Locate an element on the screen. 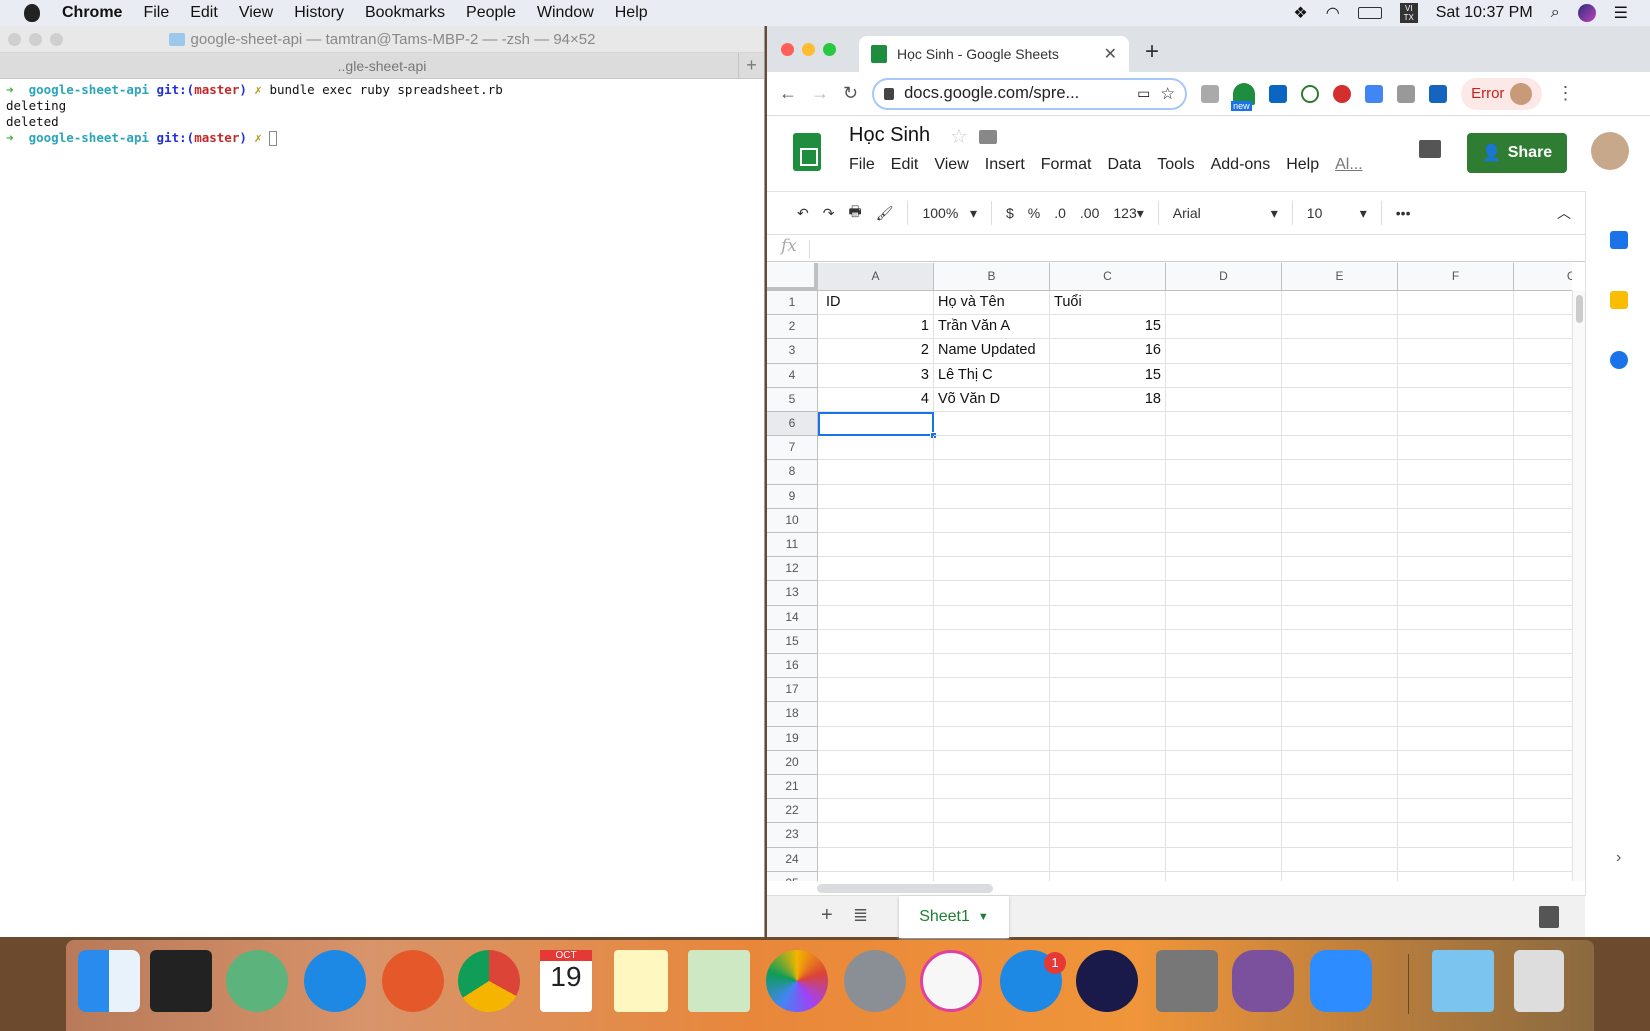  cell-e9 is located at coordinates (1340, 496).